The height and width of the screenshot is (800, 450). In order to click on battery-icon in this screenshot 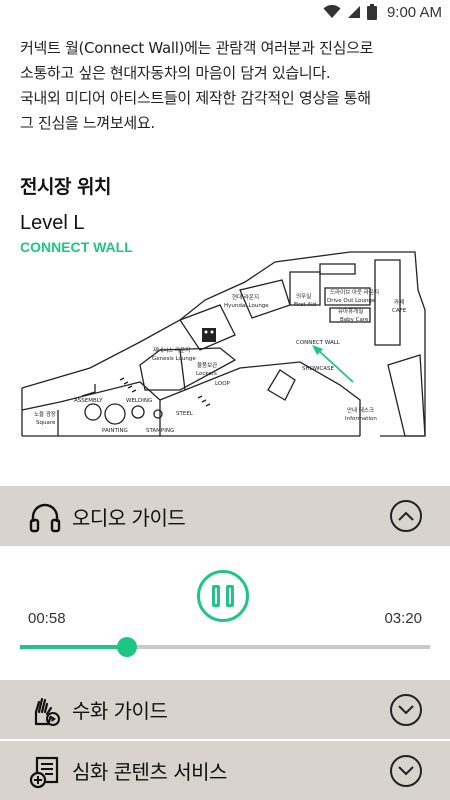, I will do `click(371, 12)`.